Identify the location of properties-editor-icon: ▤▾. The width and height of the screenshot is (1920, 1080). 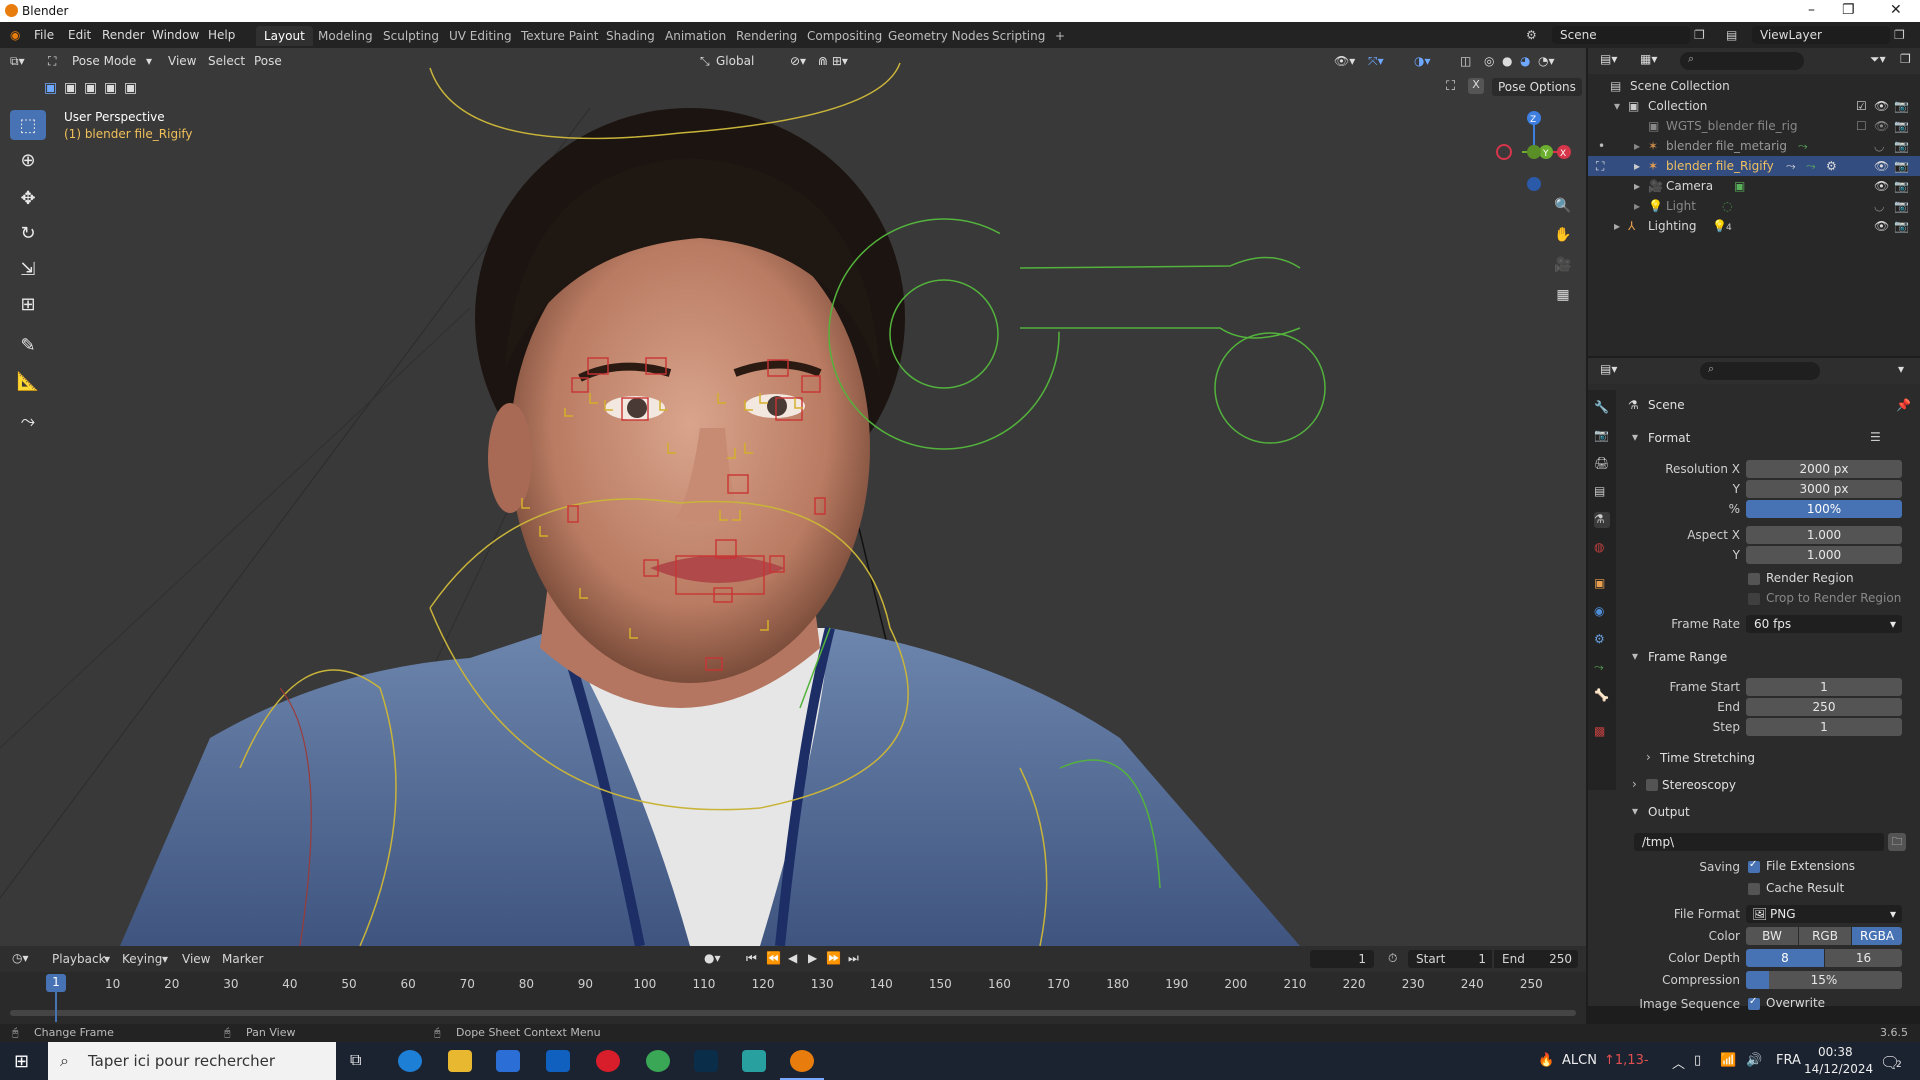
(1608, 369).